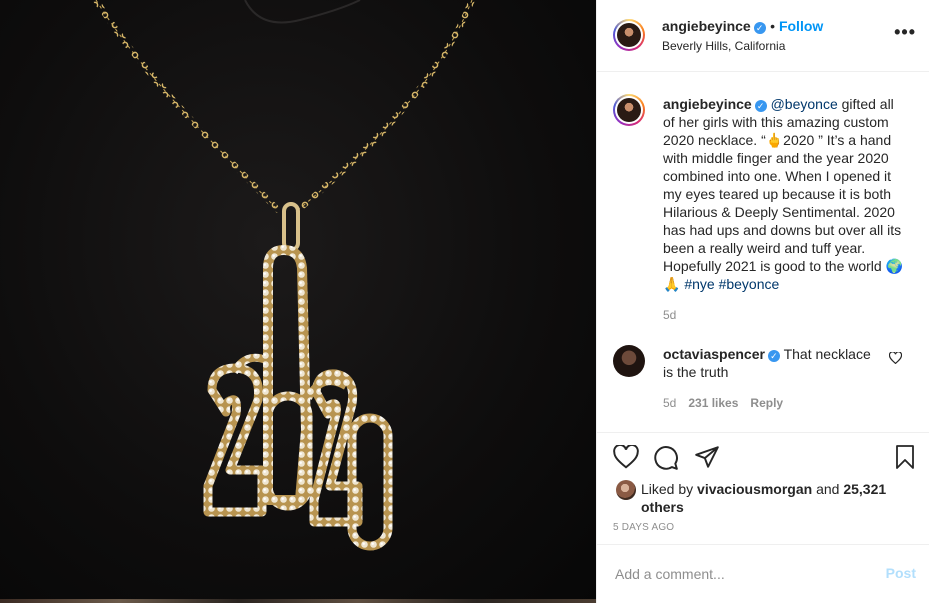 The height and width of the screenshot is (603, 929). What do you see at coordinates (754, 489) in the screenshot?
I see `liked-by-user-link: vivaciousmorgan` at bounding box center [754, 489].